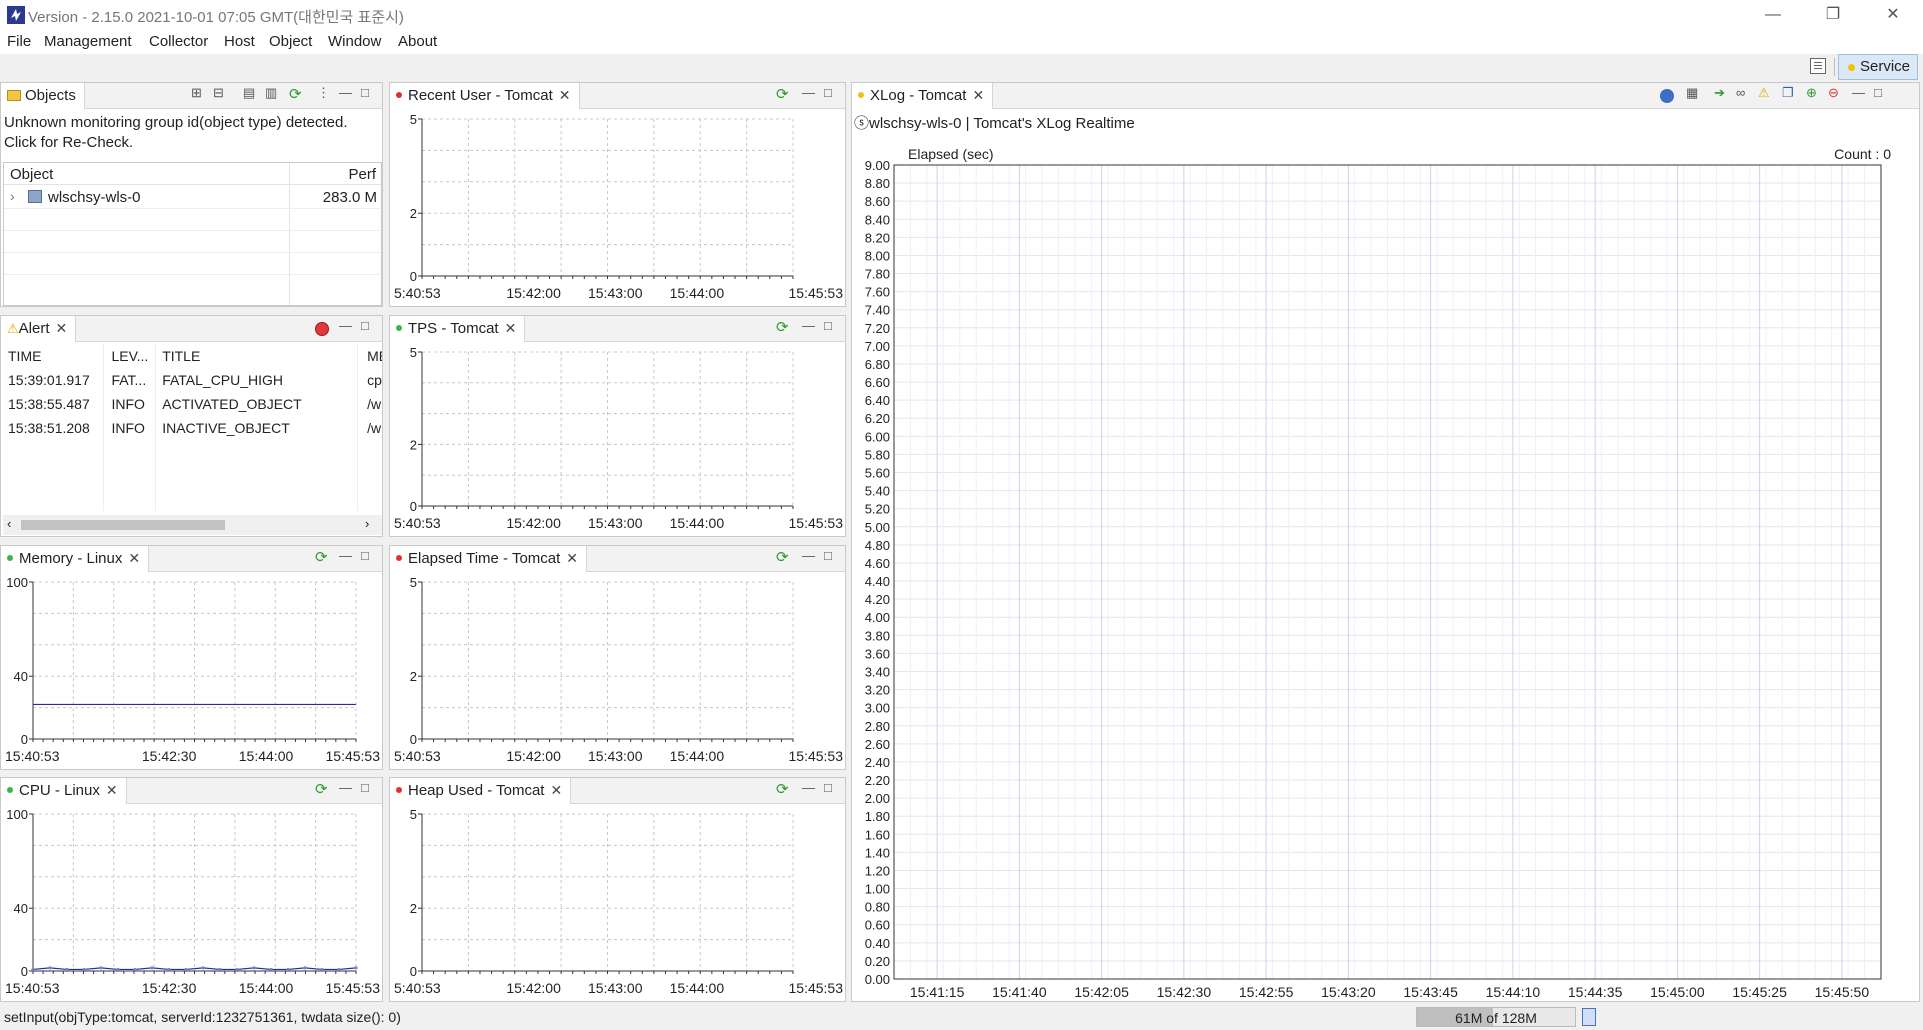 The height and width of the screenshot is (1030, 1923). I want to click on menu-window: Window, so click(354, 41).